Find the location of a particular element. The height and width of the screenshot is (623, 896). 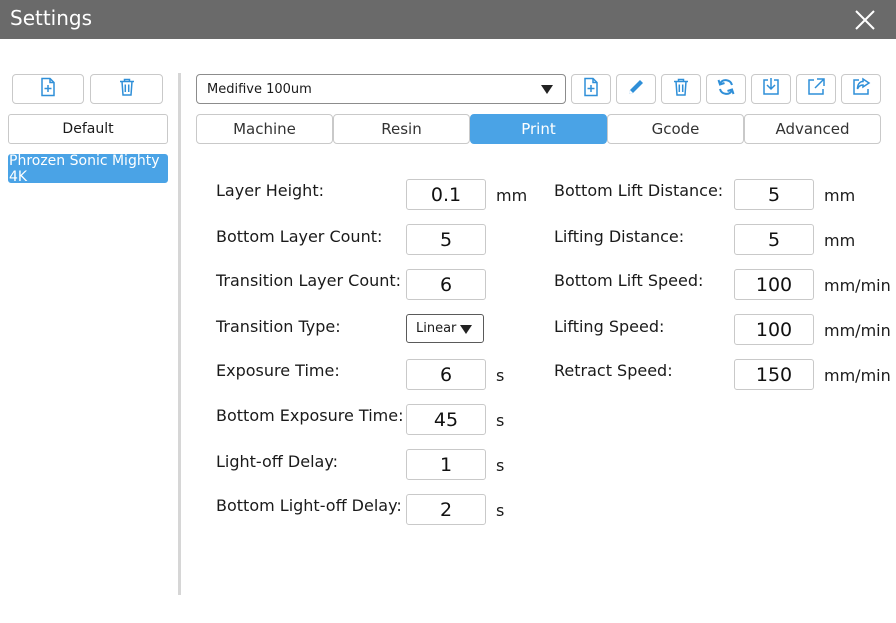

panel-divider is located at coordinates (179, 334).